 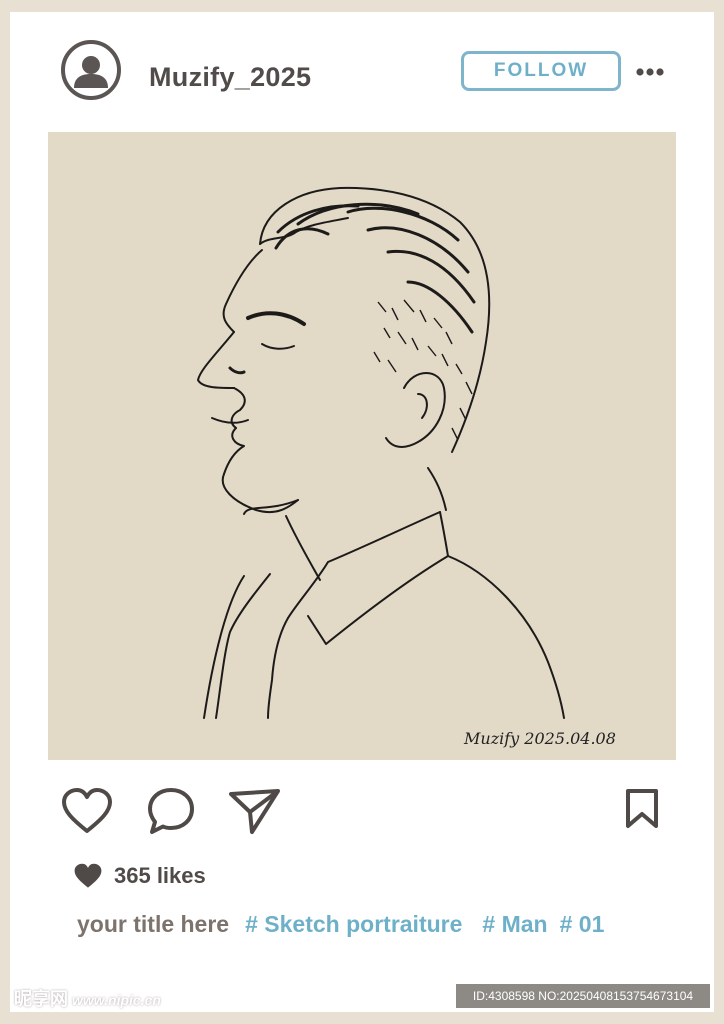 I want to click on photo-signature: Muzify 2025.04.08, so click(x=539, y=738).